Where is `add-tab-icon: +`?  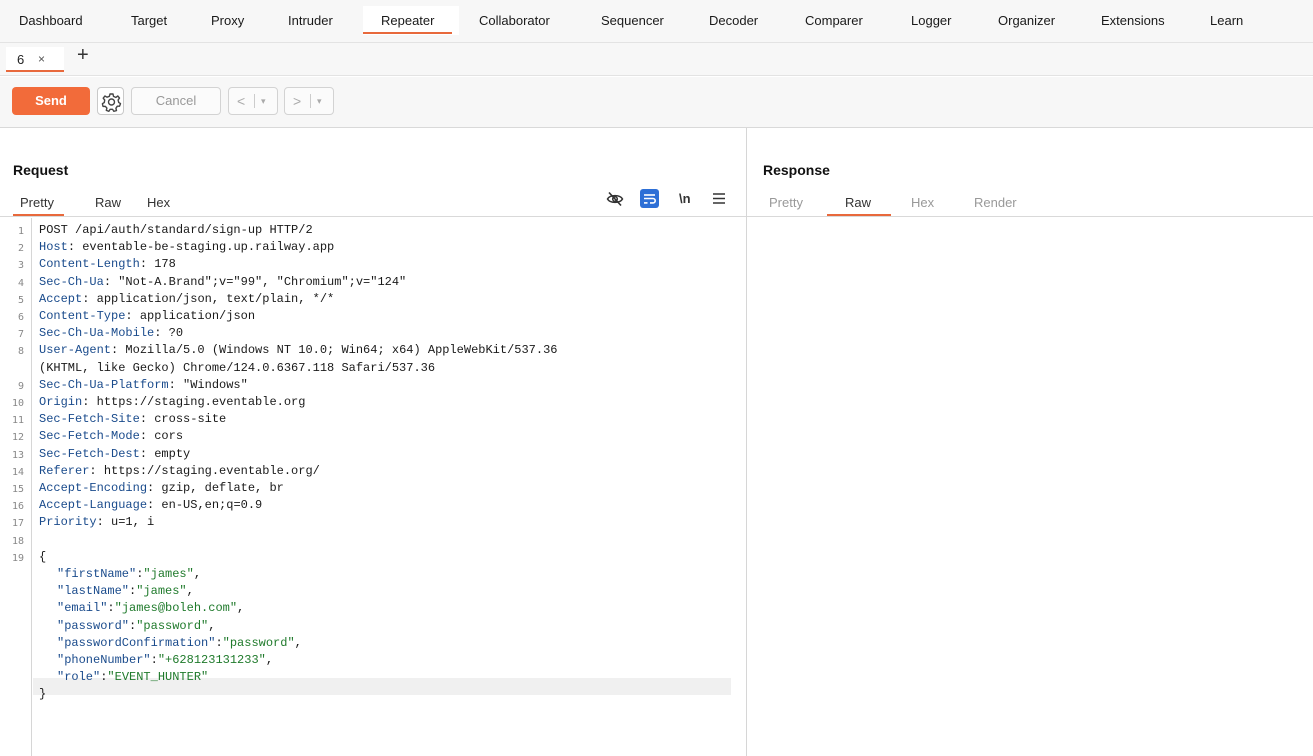
add-tab-icon: + is located at coordinates (83, 55).